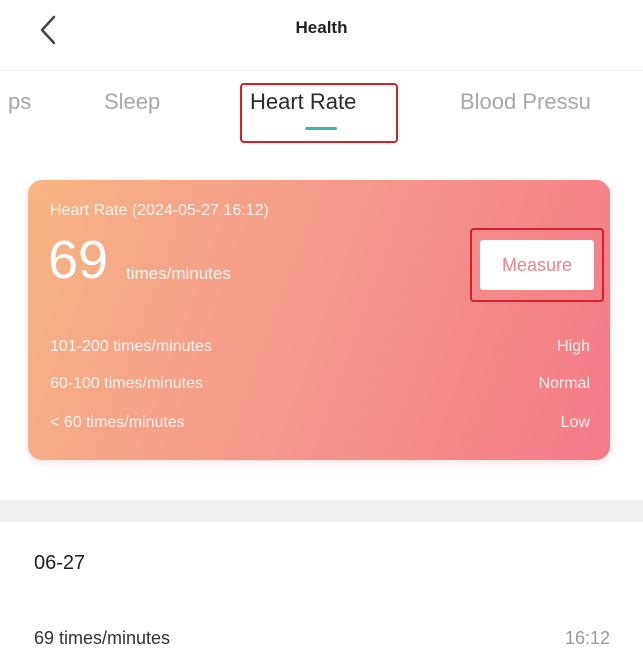 The height and width of the screenshot is (662, 643). What do you see at coordinates (178, 273) in the screenshot?
I see `heart-rate-unit: times/minutes` at bounding box center [178, 273].